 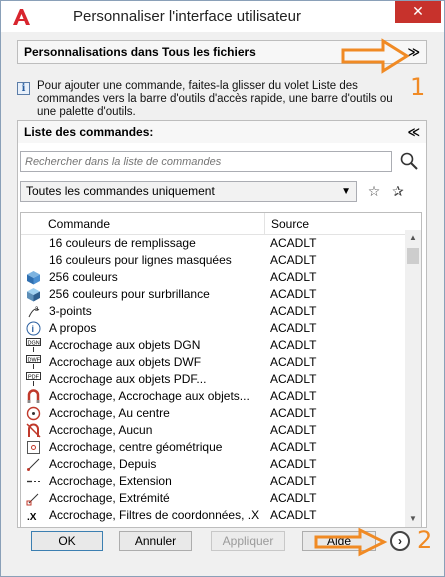 I want to click on command-name: Accrochage aux objets DWF, so click(x=125, y=362).